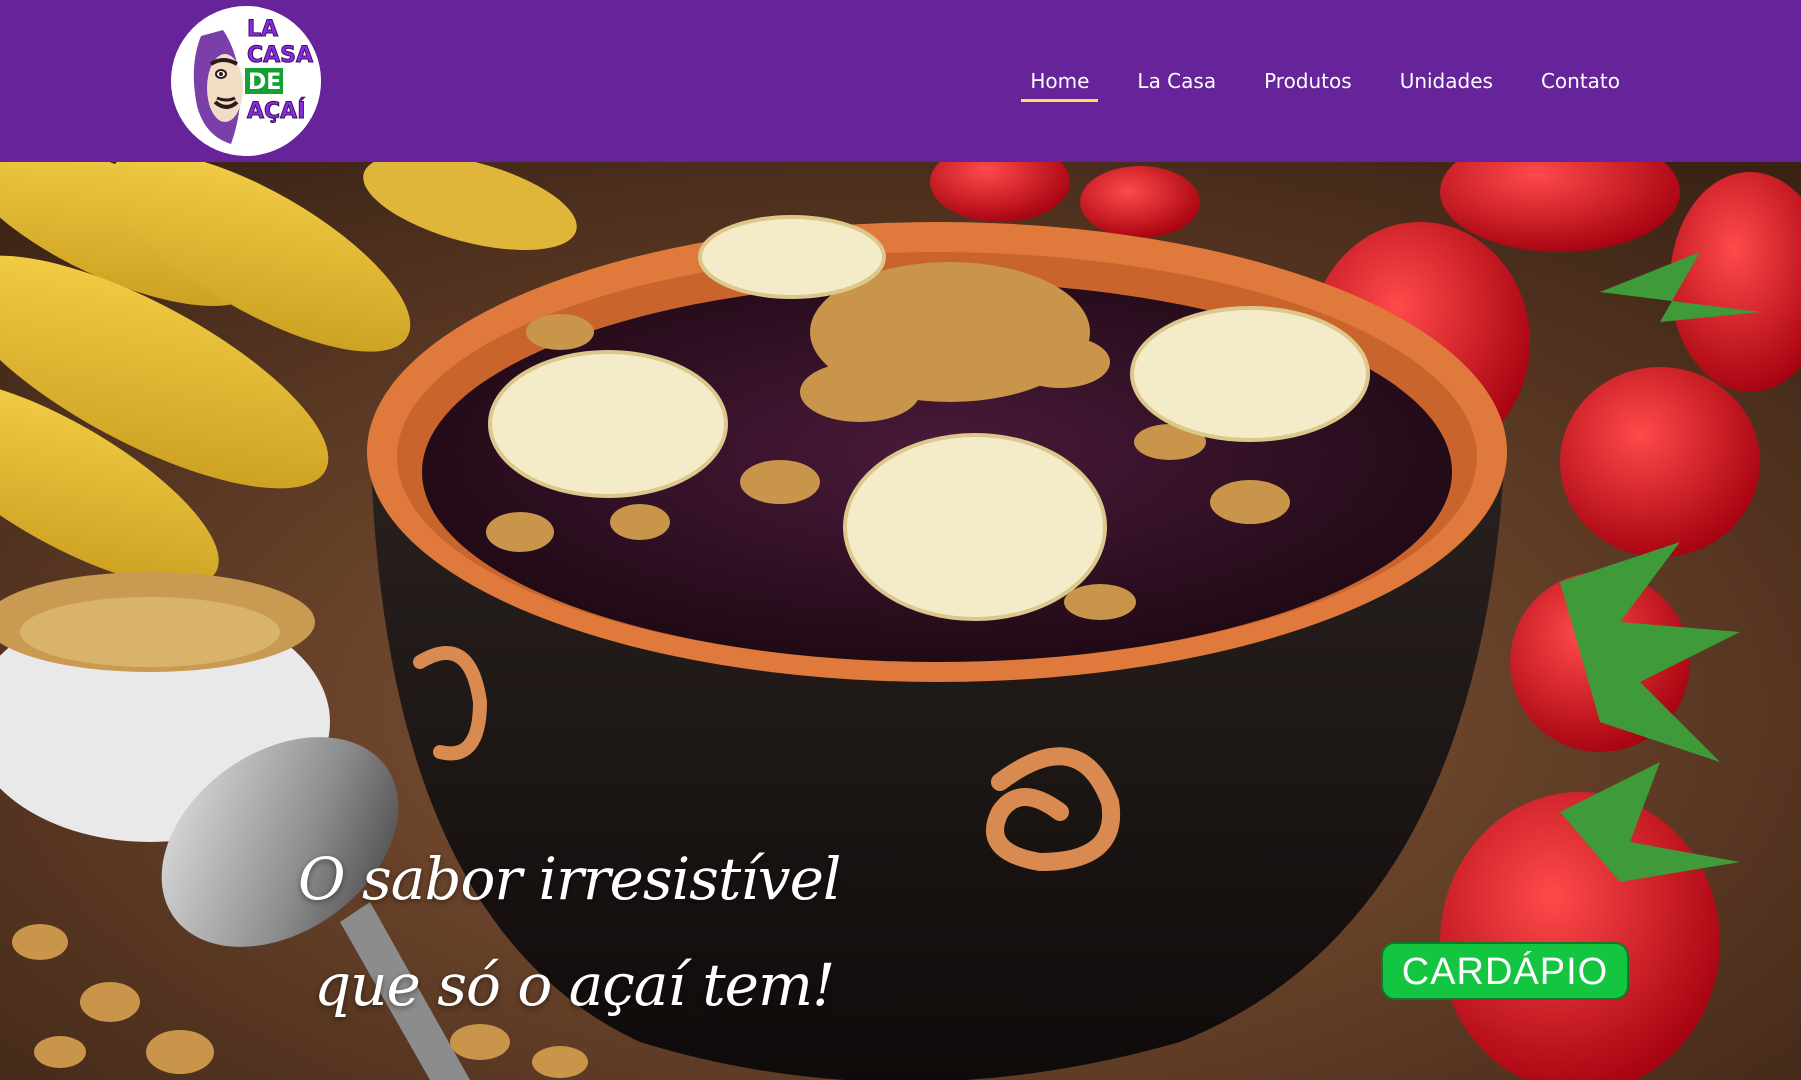 The height and width of the screenshot is (1080, 1801). I want to click on svg-text: CASA, so click(280, 55).